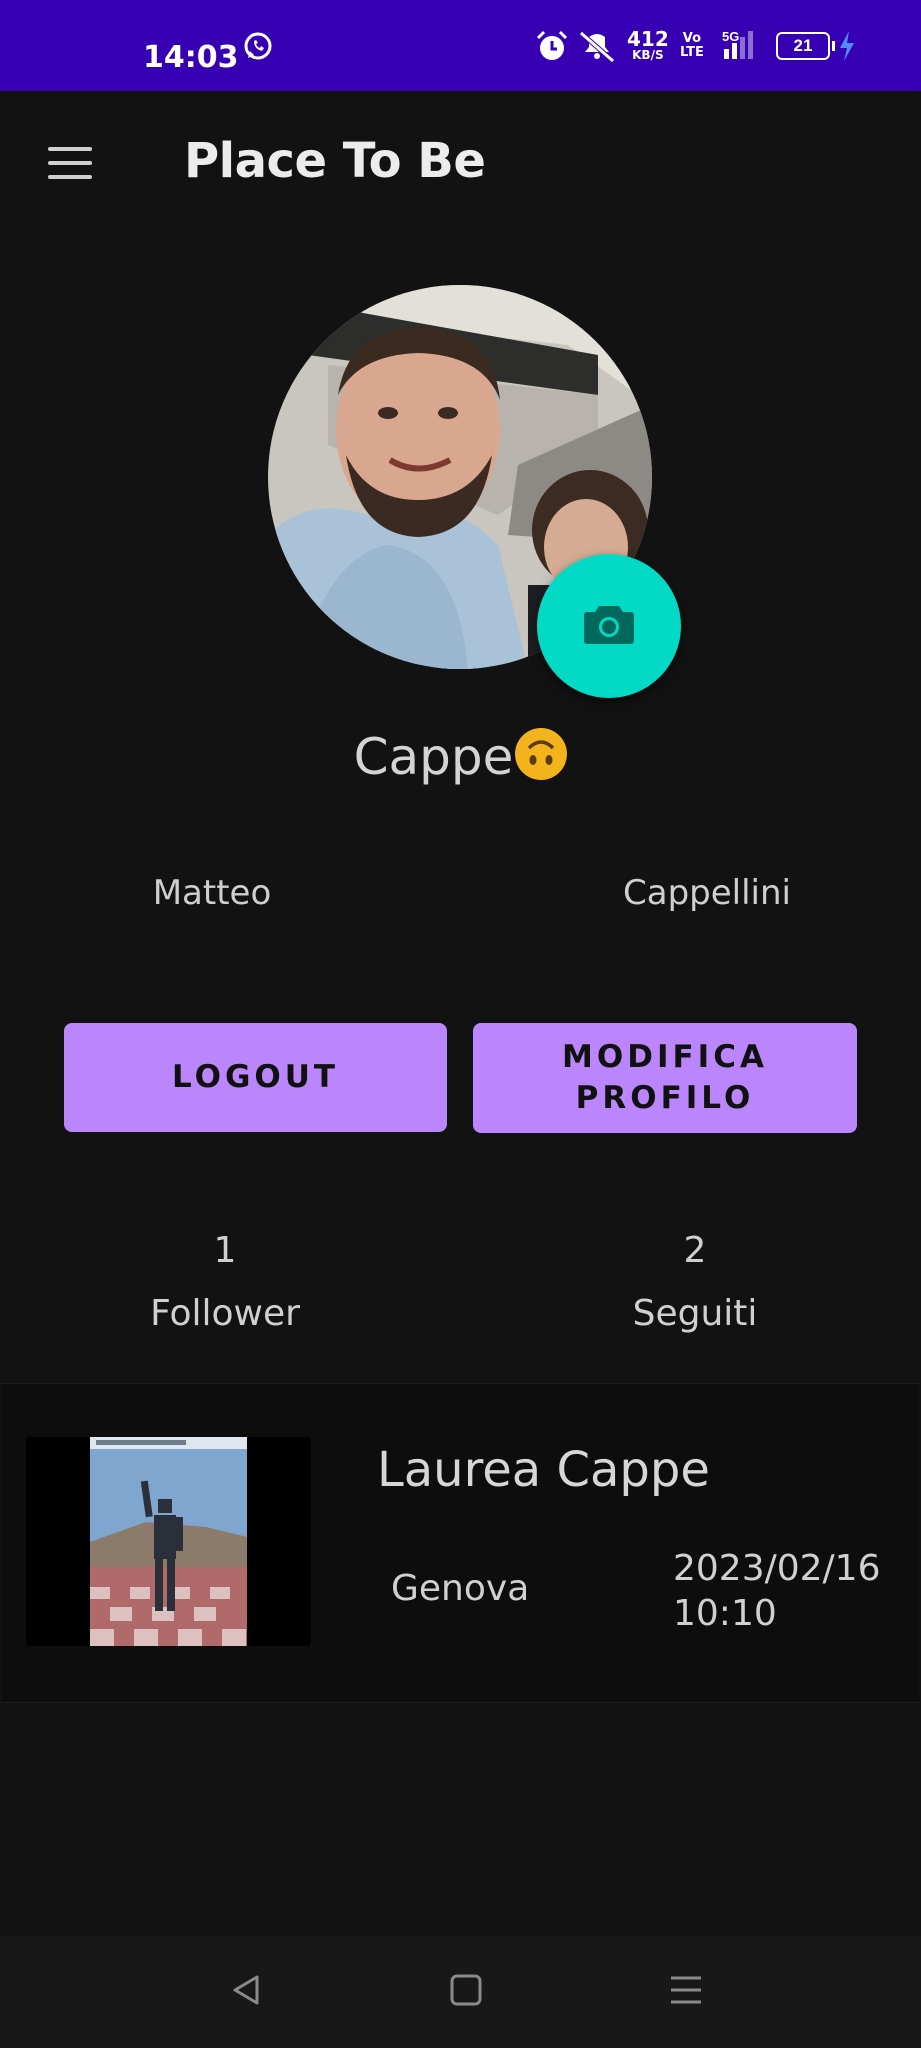  What do you see at coordinates (460, 45) in the screenshot?
I see `status-bar: 14:03 412 KB/S Vo LTE 5G 21` at bounding box center [460, 45].